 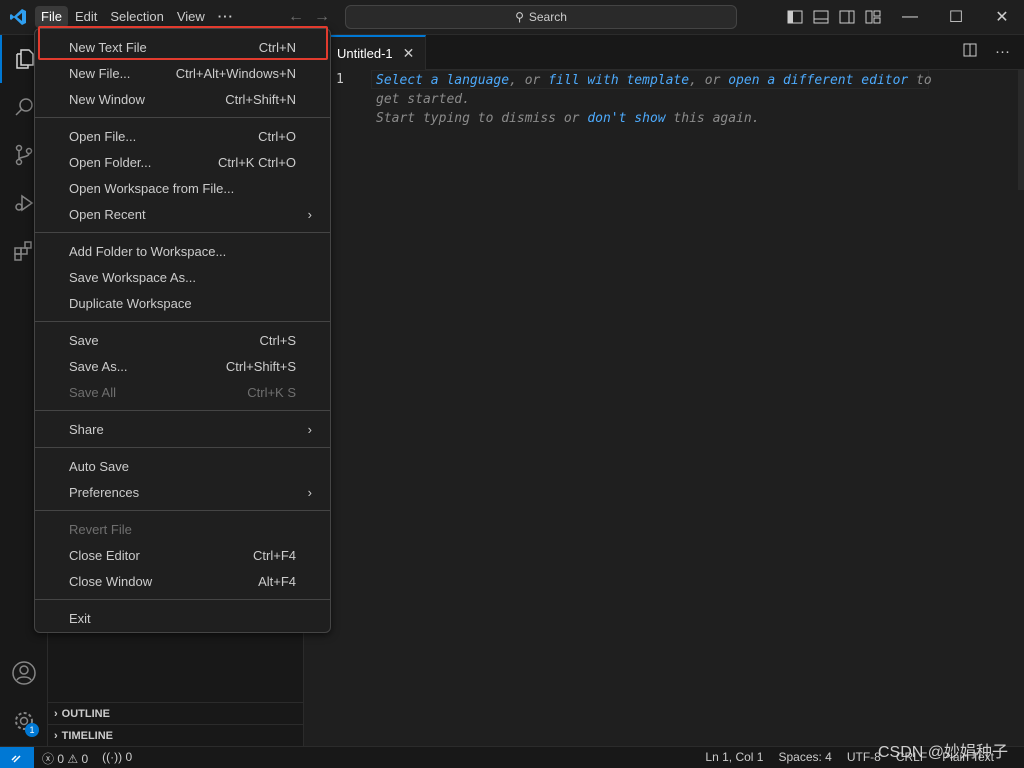 What do you see at coordinates (18, 17) in the screenshot?
I see `vscode-logo-icon` at bounding box center [18, 17].